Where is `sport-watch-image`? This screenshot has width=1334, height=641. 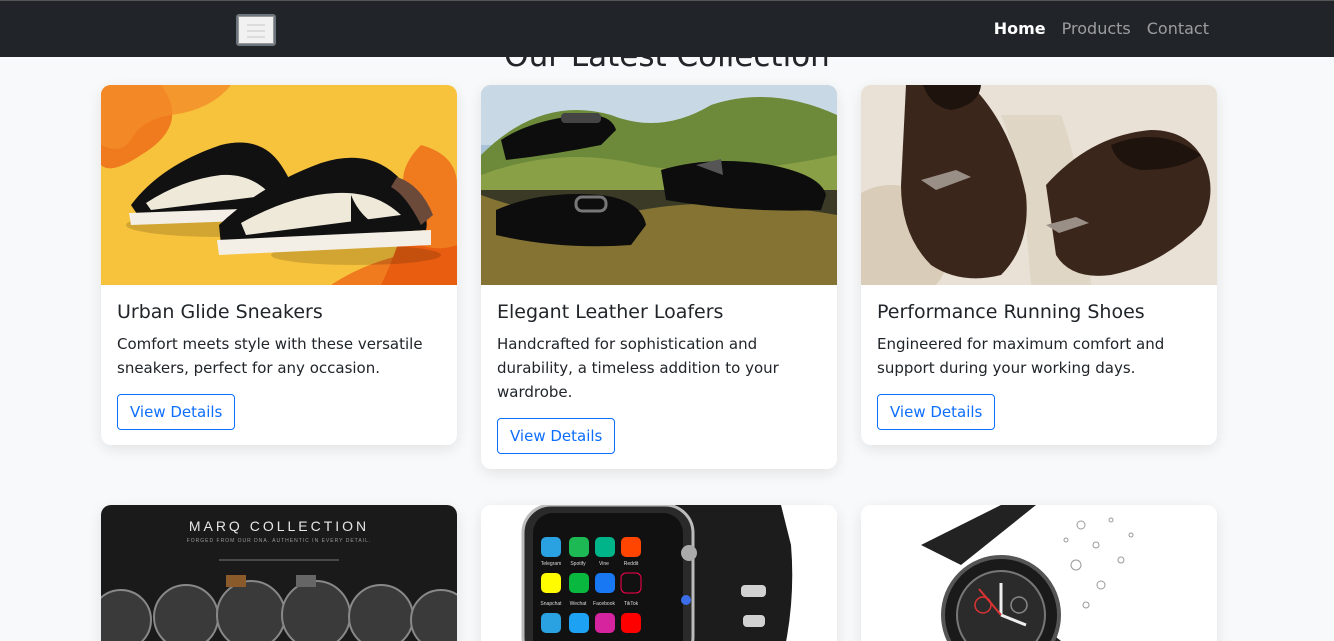 sport-watch-image is located at coordinates (1039, 573).